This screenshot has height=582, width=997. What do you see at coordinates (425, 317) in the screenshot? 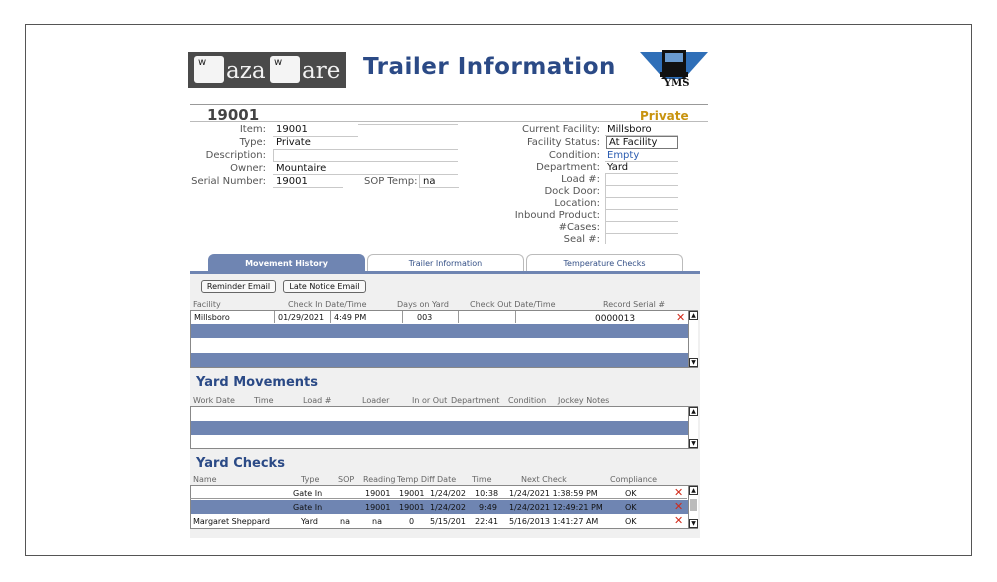
I see `mh-days: 003` at bounding box center [425, 317].